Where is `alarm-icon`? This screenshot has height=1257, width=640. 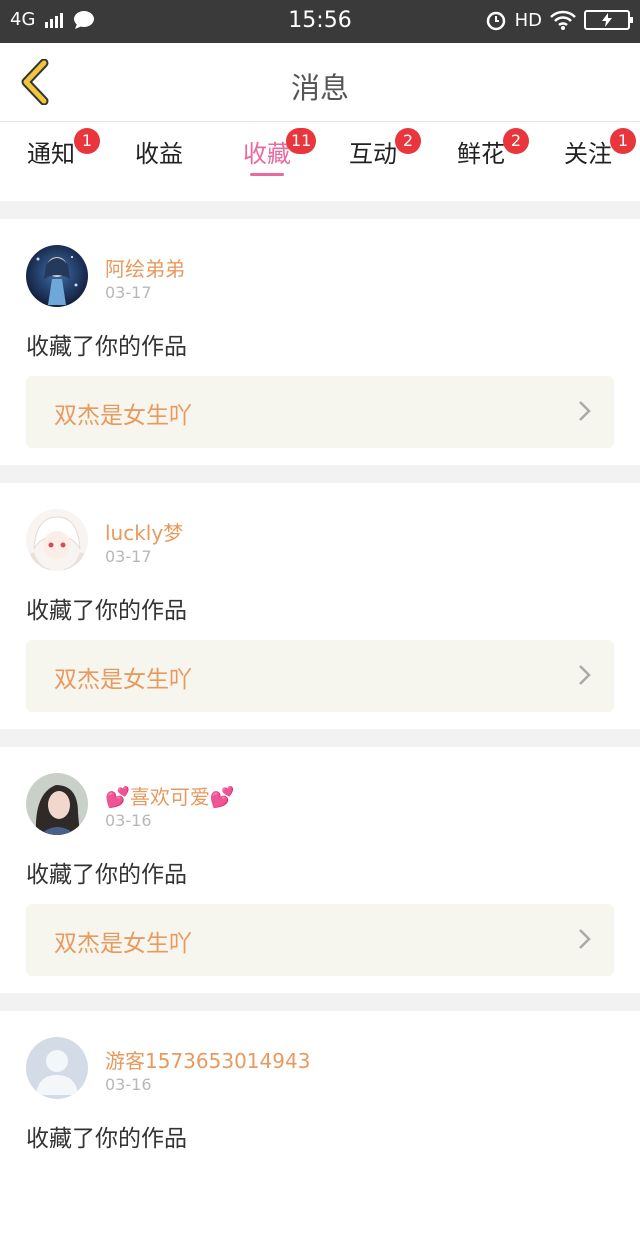
alarm-icon is located at coordinates (495, 21).